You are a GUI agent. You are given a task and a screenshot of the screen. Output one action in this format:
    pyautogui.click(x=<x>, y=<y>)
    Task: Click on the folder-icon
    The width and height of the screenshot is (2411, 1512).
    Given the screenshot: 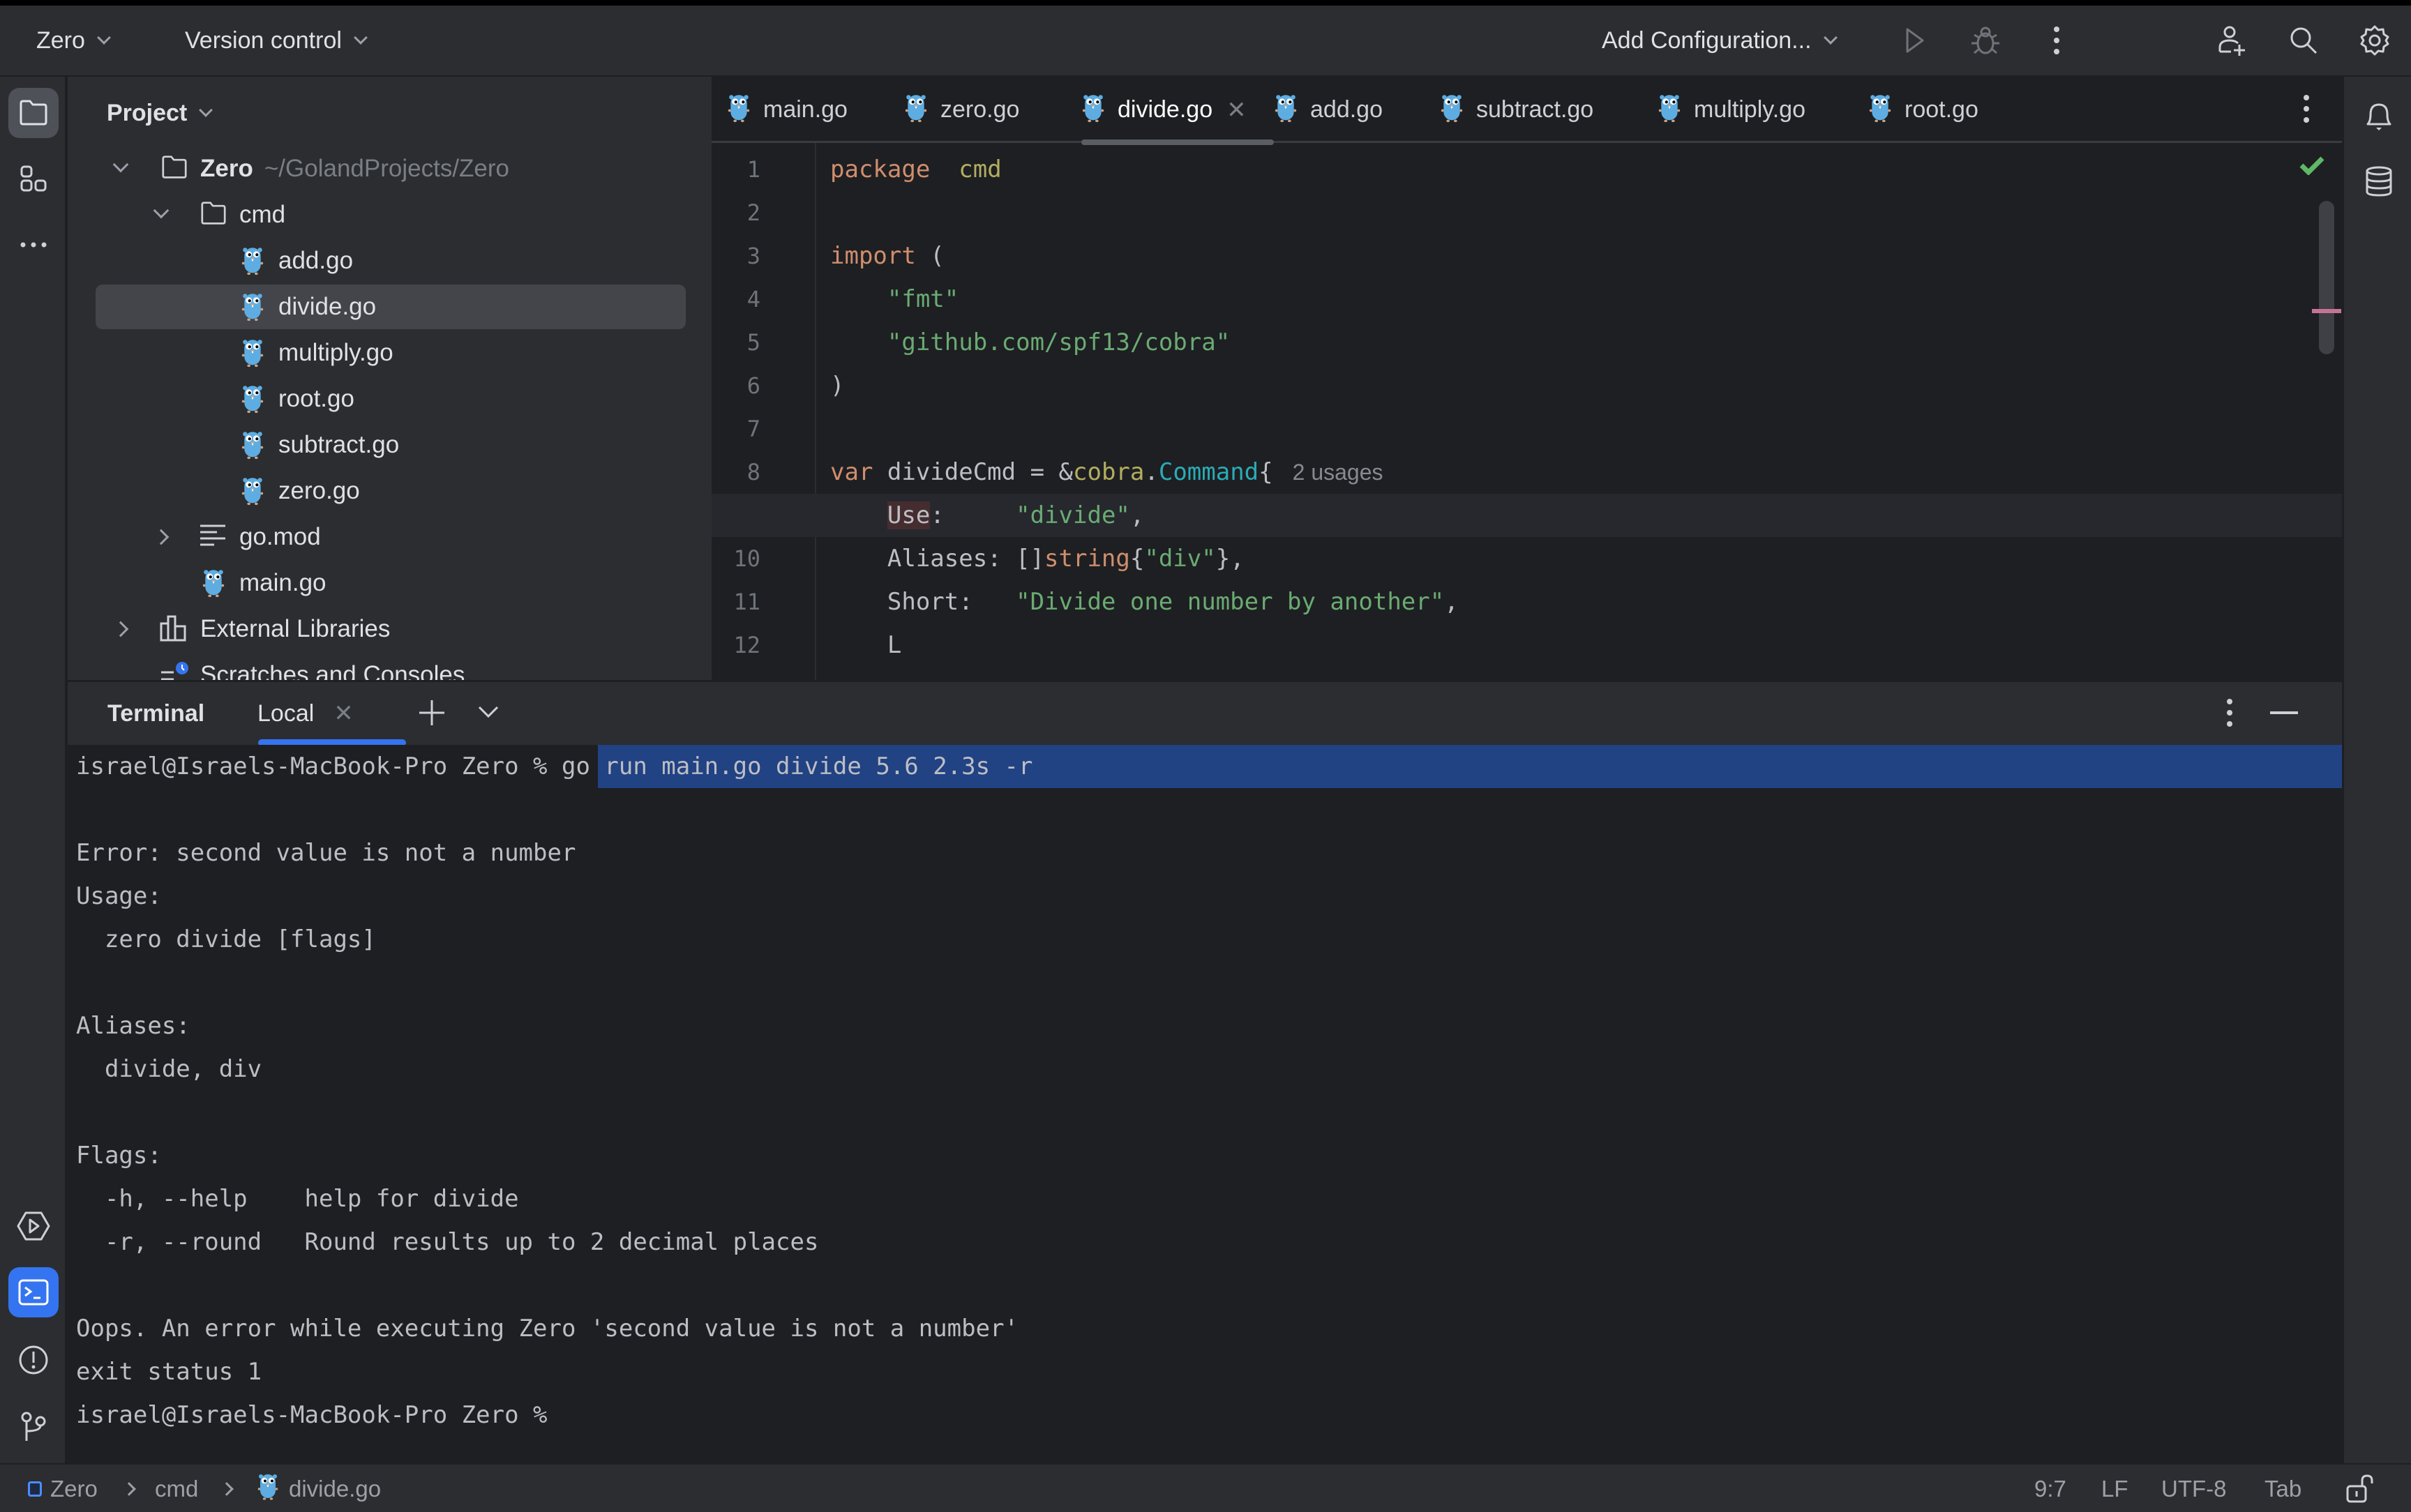 What is the action you would take?
    pyautogui.click(x=213, y=214)
    